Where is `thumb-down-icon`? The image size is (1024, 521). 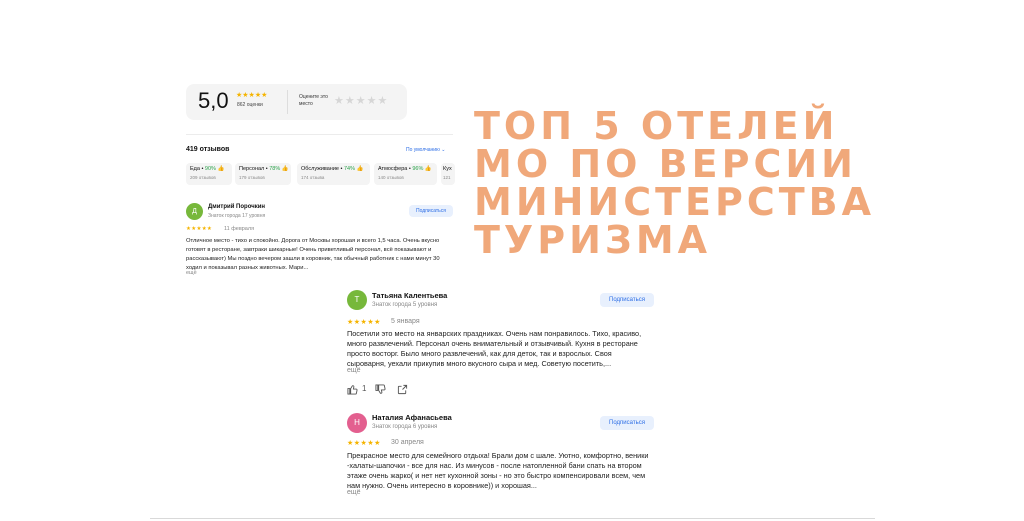
thumb-down-icon is located at coordinates (380, 389).